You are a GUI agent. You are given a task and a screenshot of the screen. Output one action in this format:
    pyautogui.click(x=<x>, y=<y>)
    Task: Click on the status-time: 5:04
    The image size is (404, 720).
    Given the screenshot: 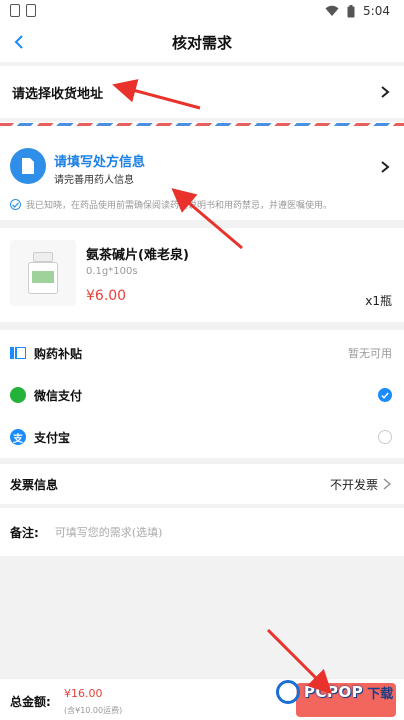 What is the action you would take?
    pyautogui.click(x=376, y=11)
    